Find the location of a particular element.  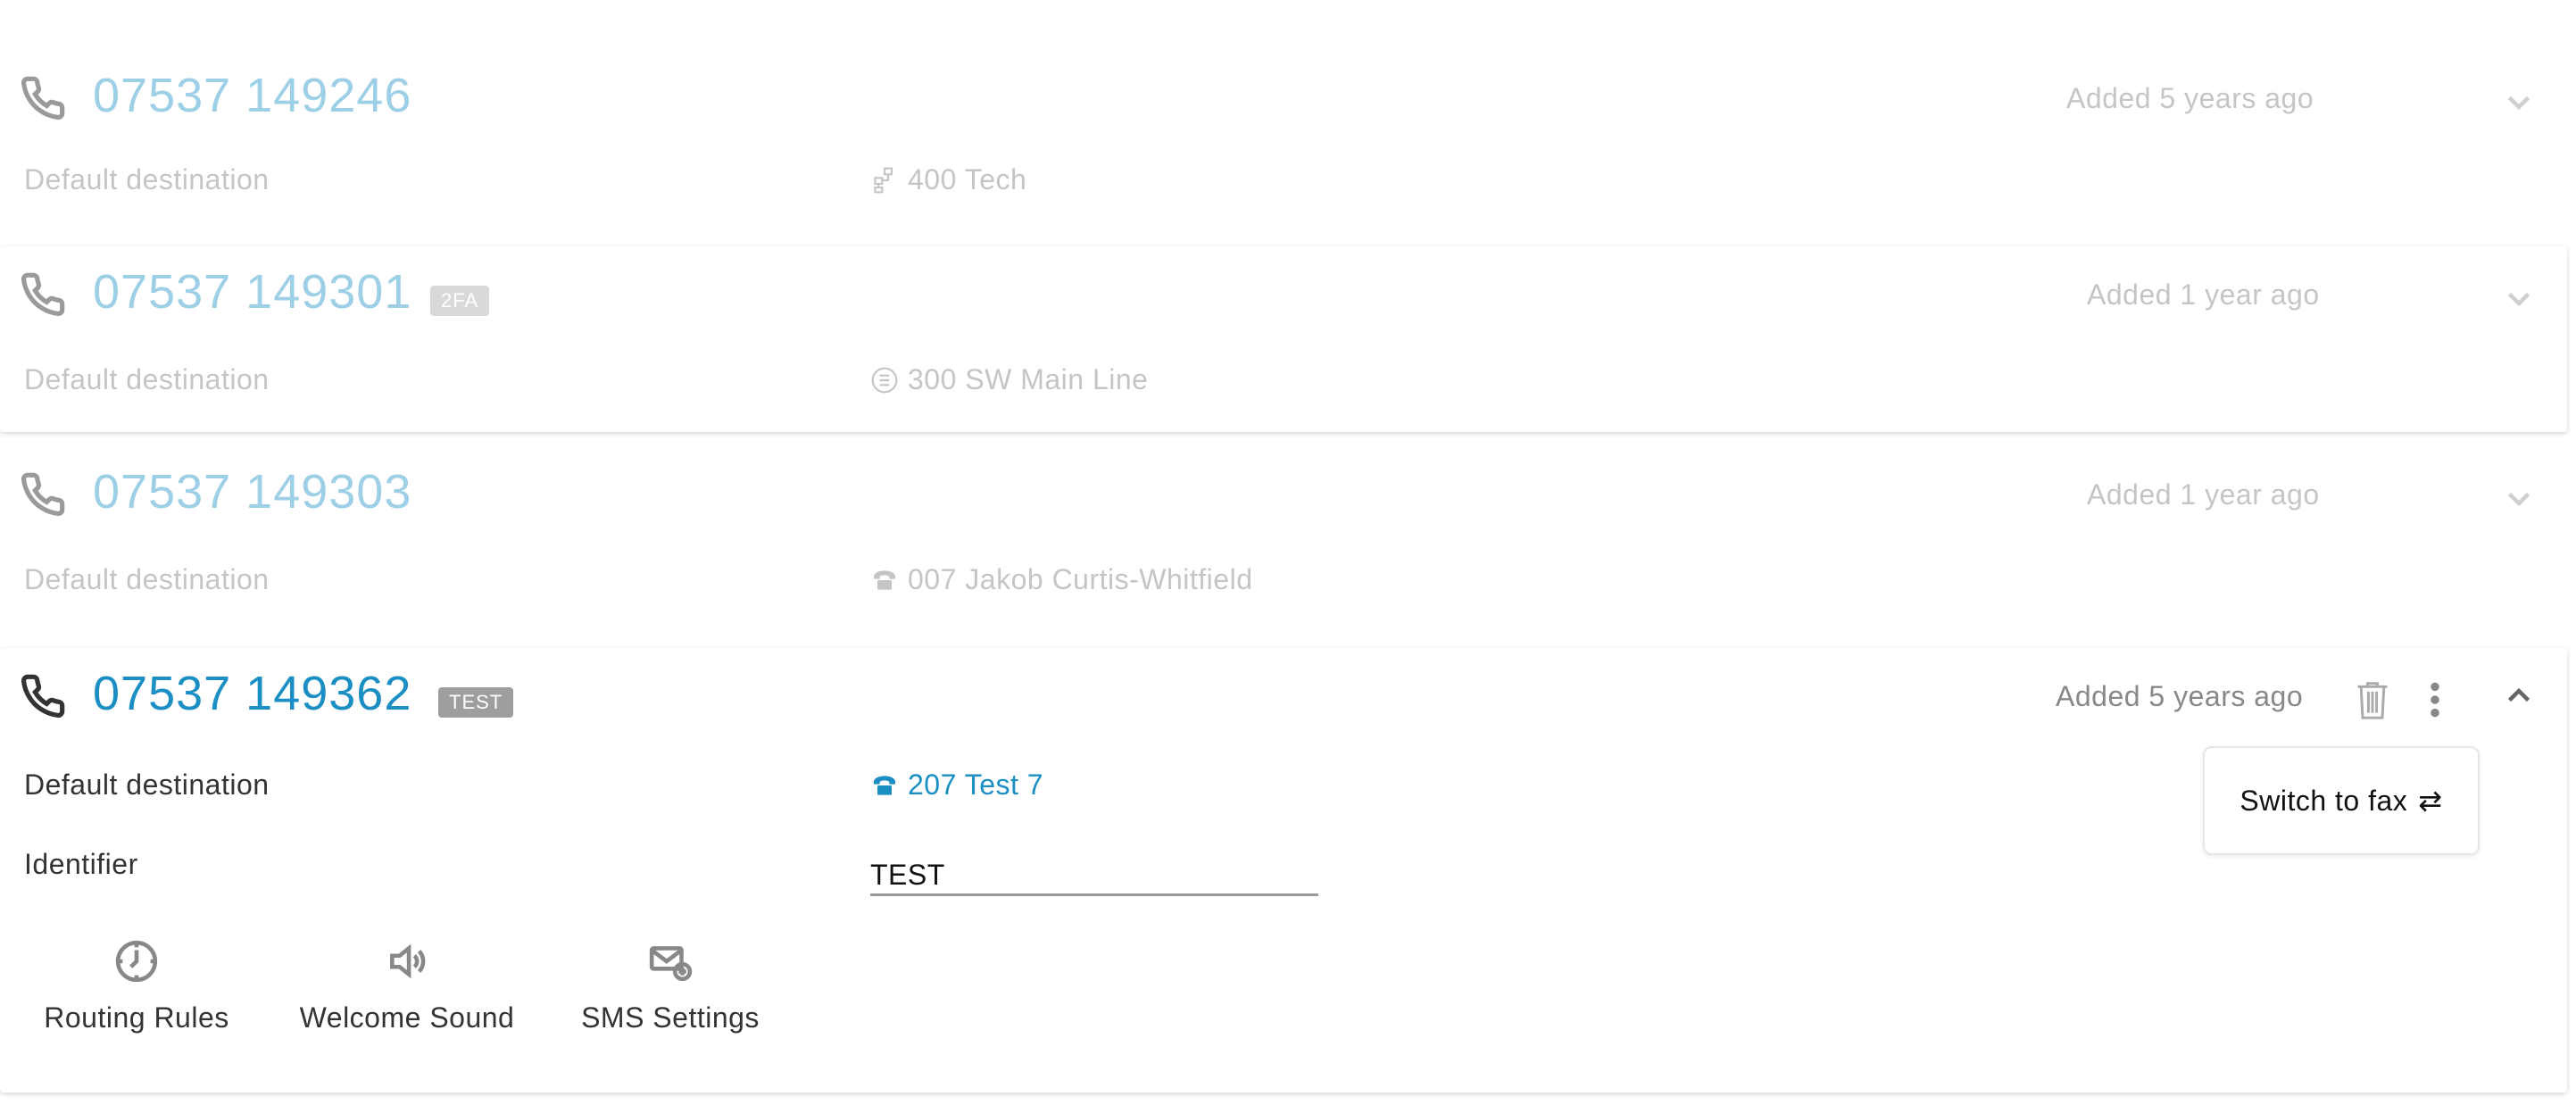

action-label: Welcome Sound is located at coordinates (407, 1017).